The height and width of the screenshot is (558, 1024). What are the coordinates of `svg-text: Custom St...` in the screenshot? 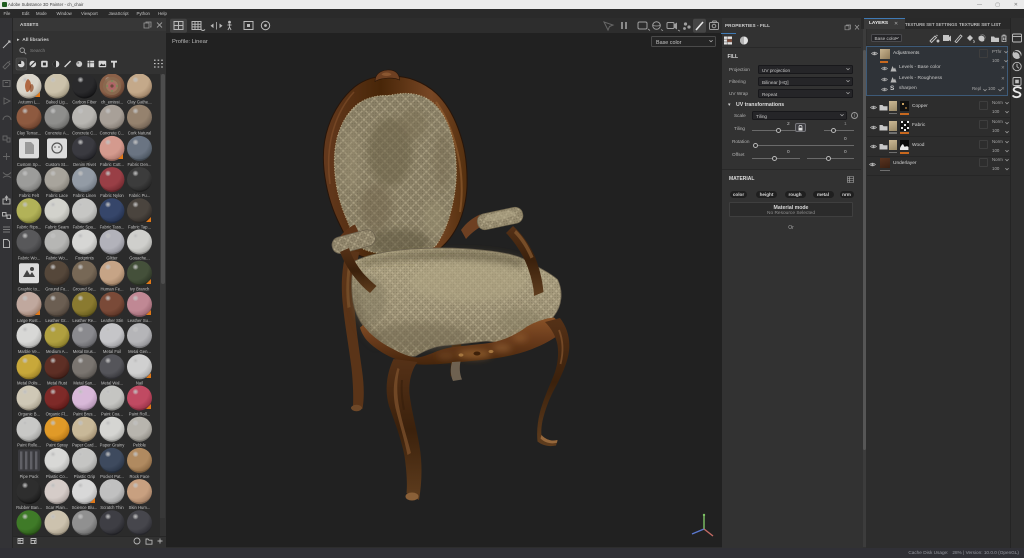 It's located at (56, 164).